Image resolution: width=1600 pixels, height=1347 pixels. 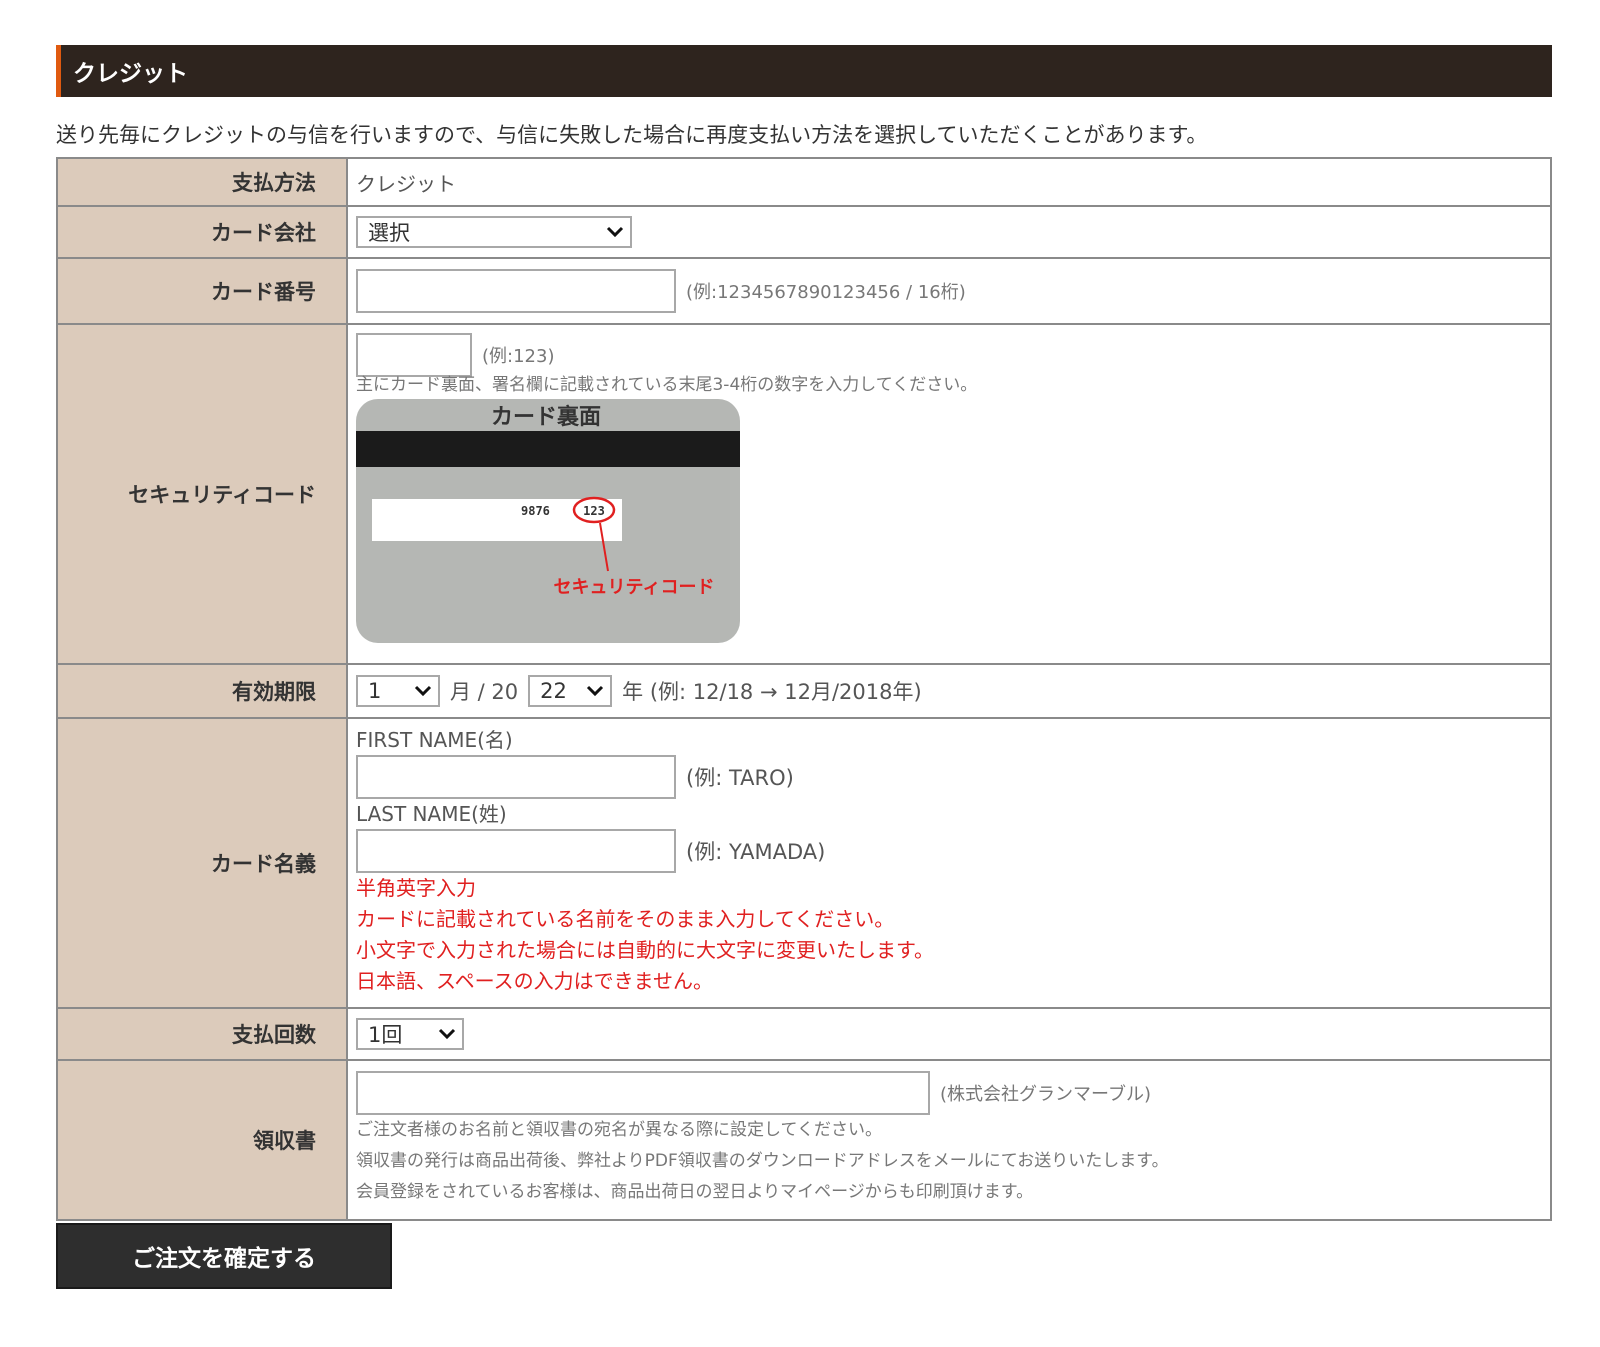 I want to click on label-payment-method: 支払方法, so click(x=202, y=182).